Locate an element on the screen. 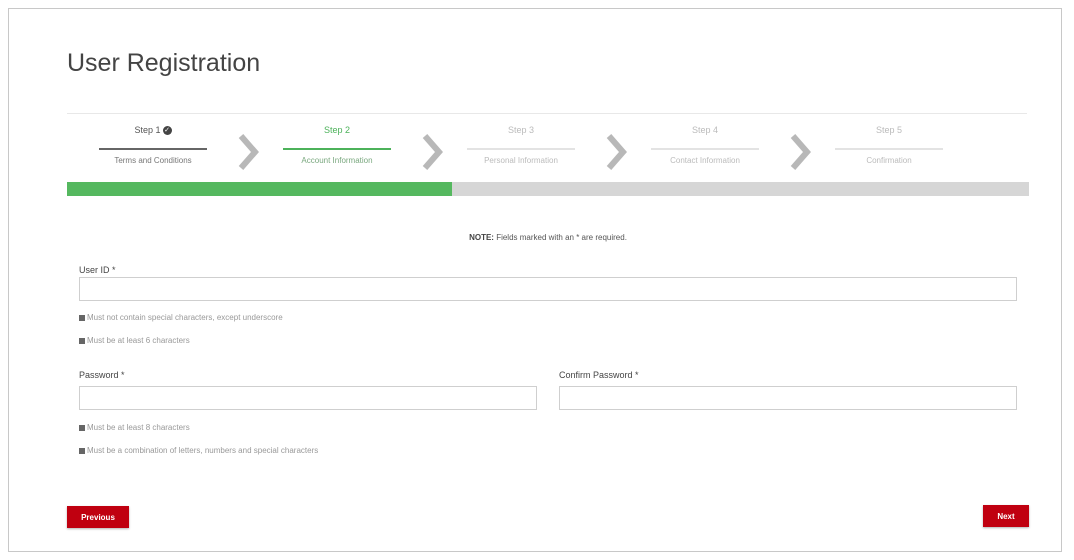 The height and width of the screenshot is (560, 1074). step-3-label: Step 3 is located at coordinates (521, 130).